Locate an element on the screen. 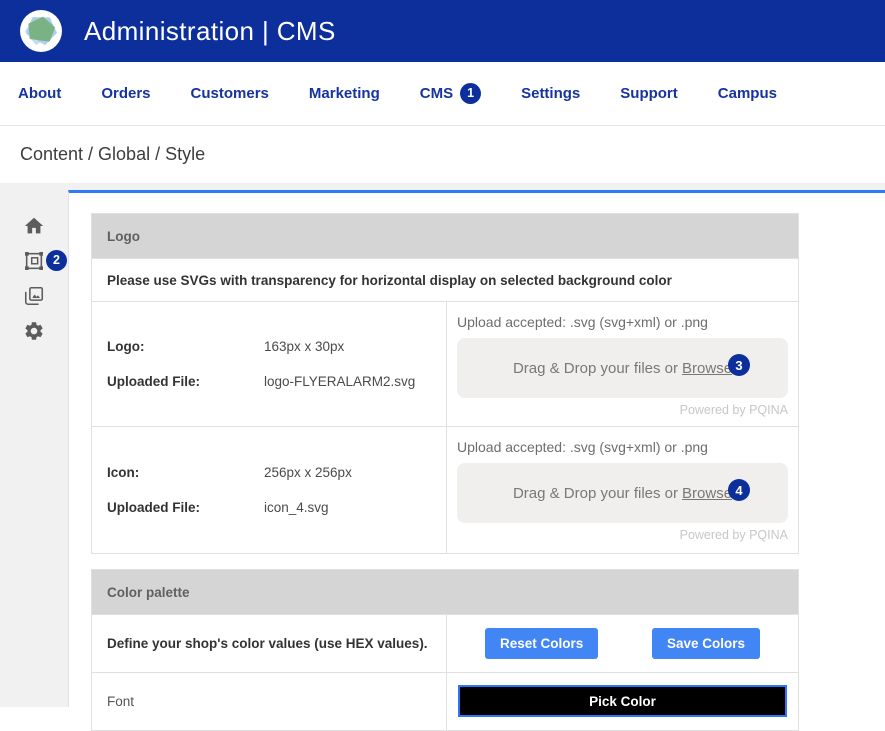  icon-size-row: Icon: 256px x 256px is located at coordinates (269, 472).